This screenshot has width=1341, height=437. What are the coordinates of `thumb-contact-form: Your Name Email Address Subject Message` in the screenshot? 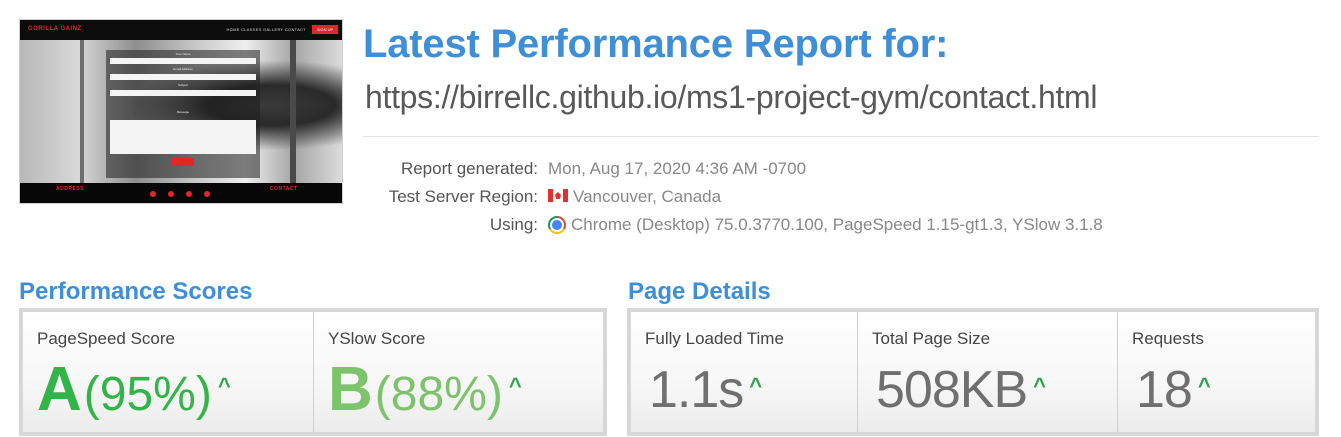 It's located at (183, 114).